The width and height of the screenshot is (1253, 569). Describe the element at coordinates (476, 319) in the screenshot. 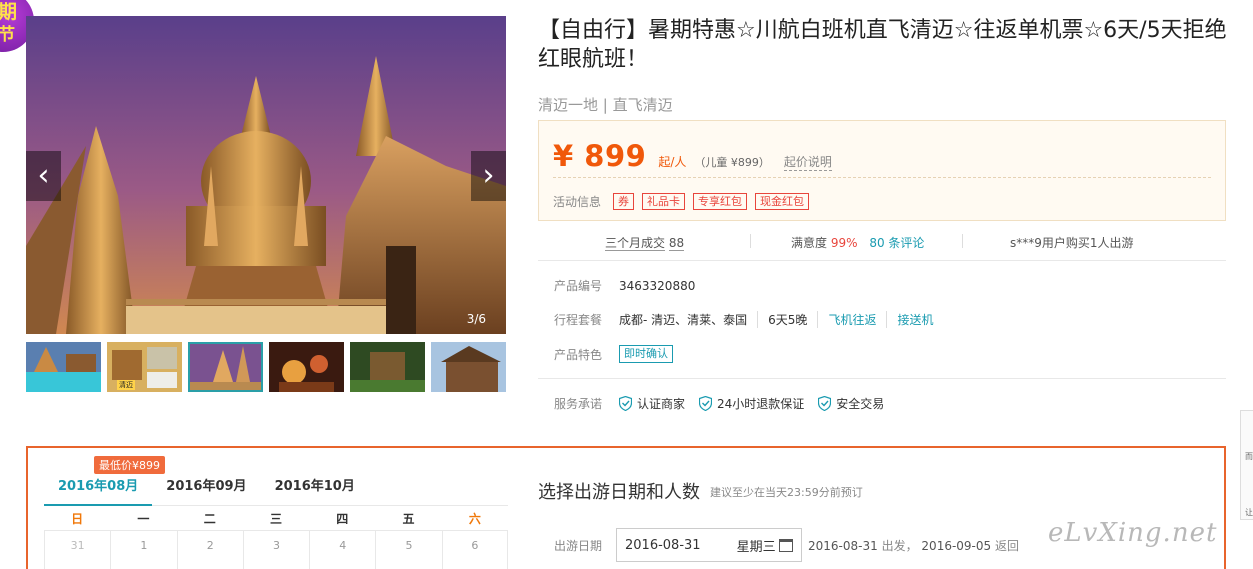

I see `photo-counter: 3/6` at that location.